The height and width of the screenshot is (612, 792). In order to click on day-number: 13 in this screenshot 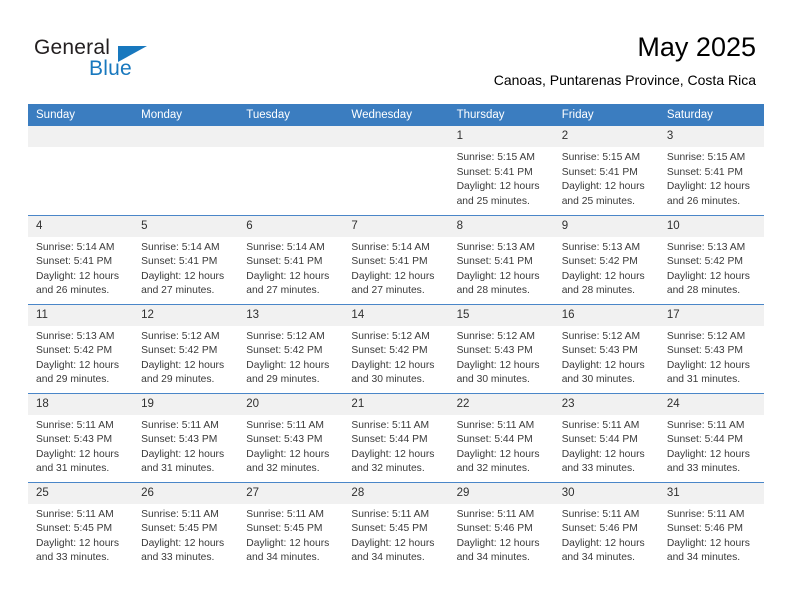, I will do `click(291, 315)`.